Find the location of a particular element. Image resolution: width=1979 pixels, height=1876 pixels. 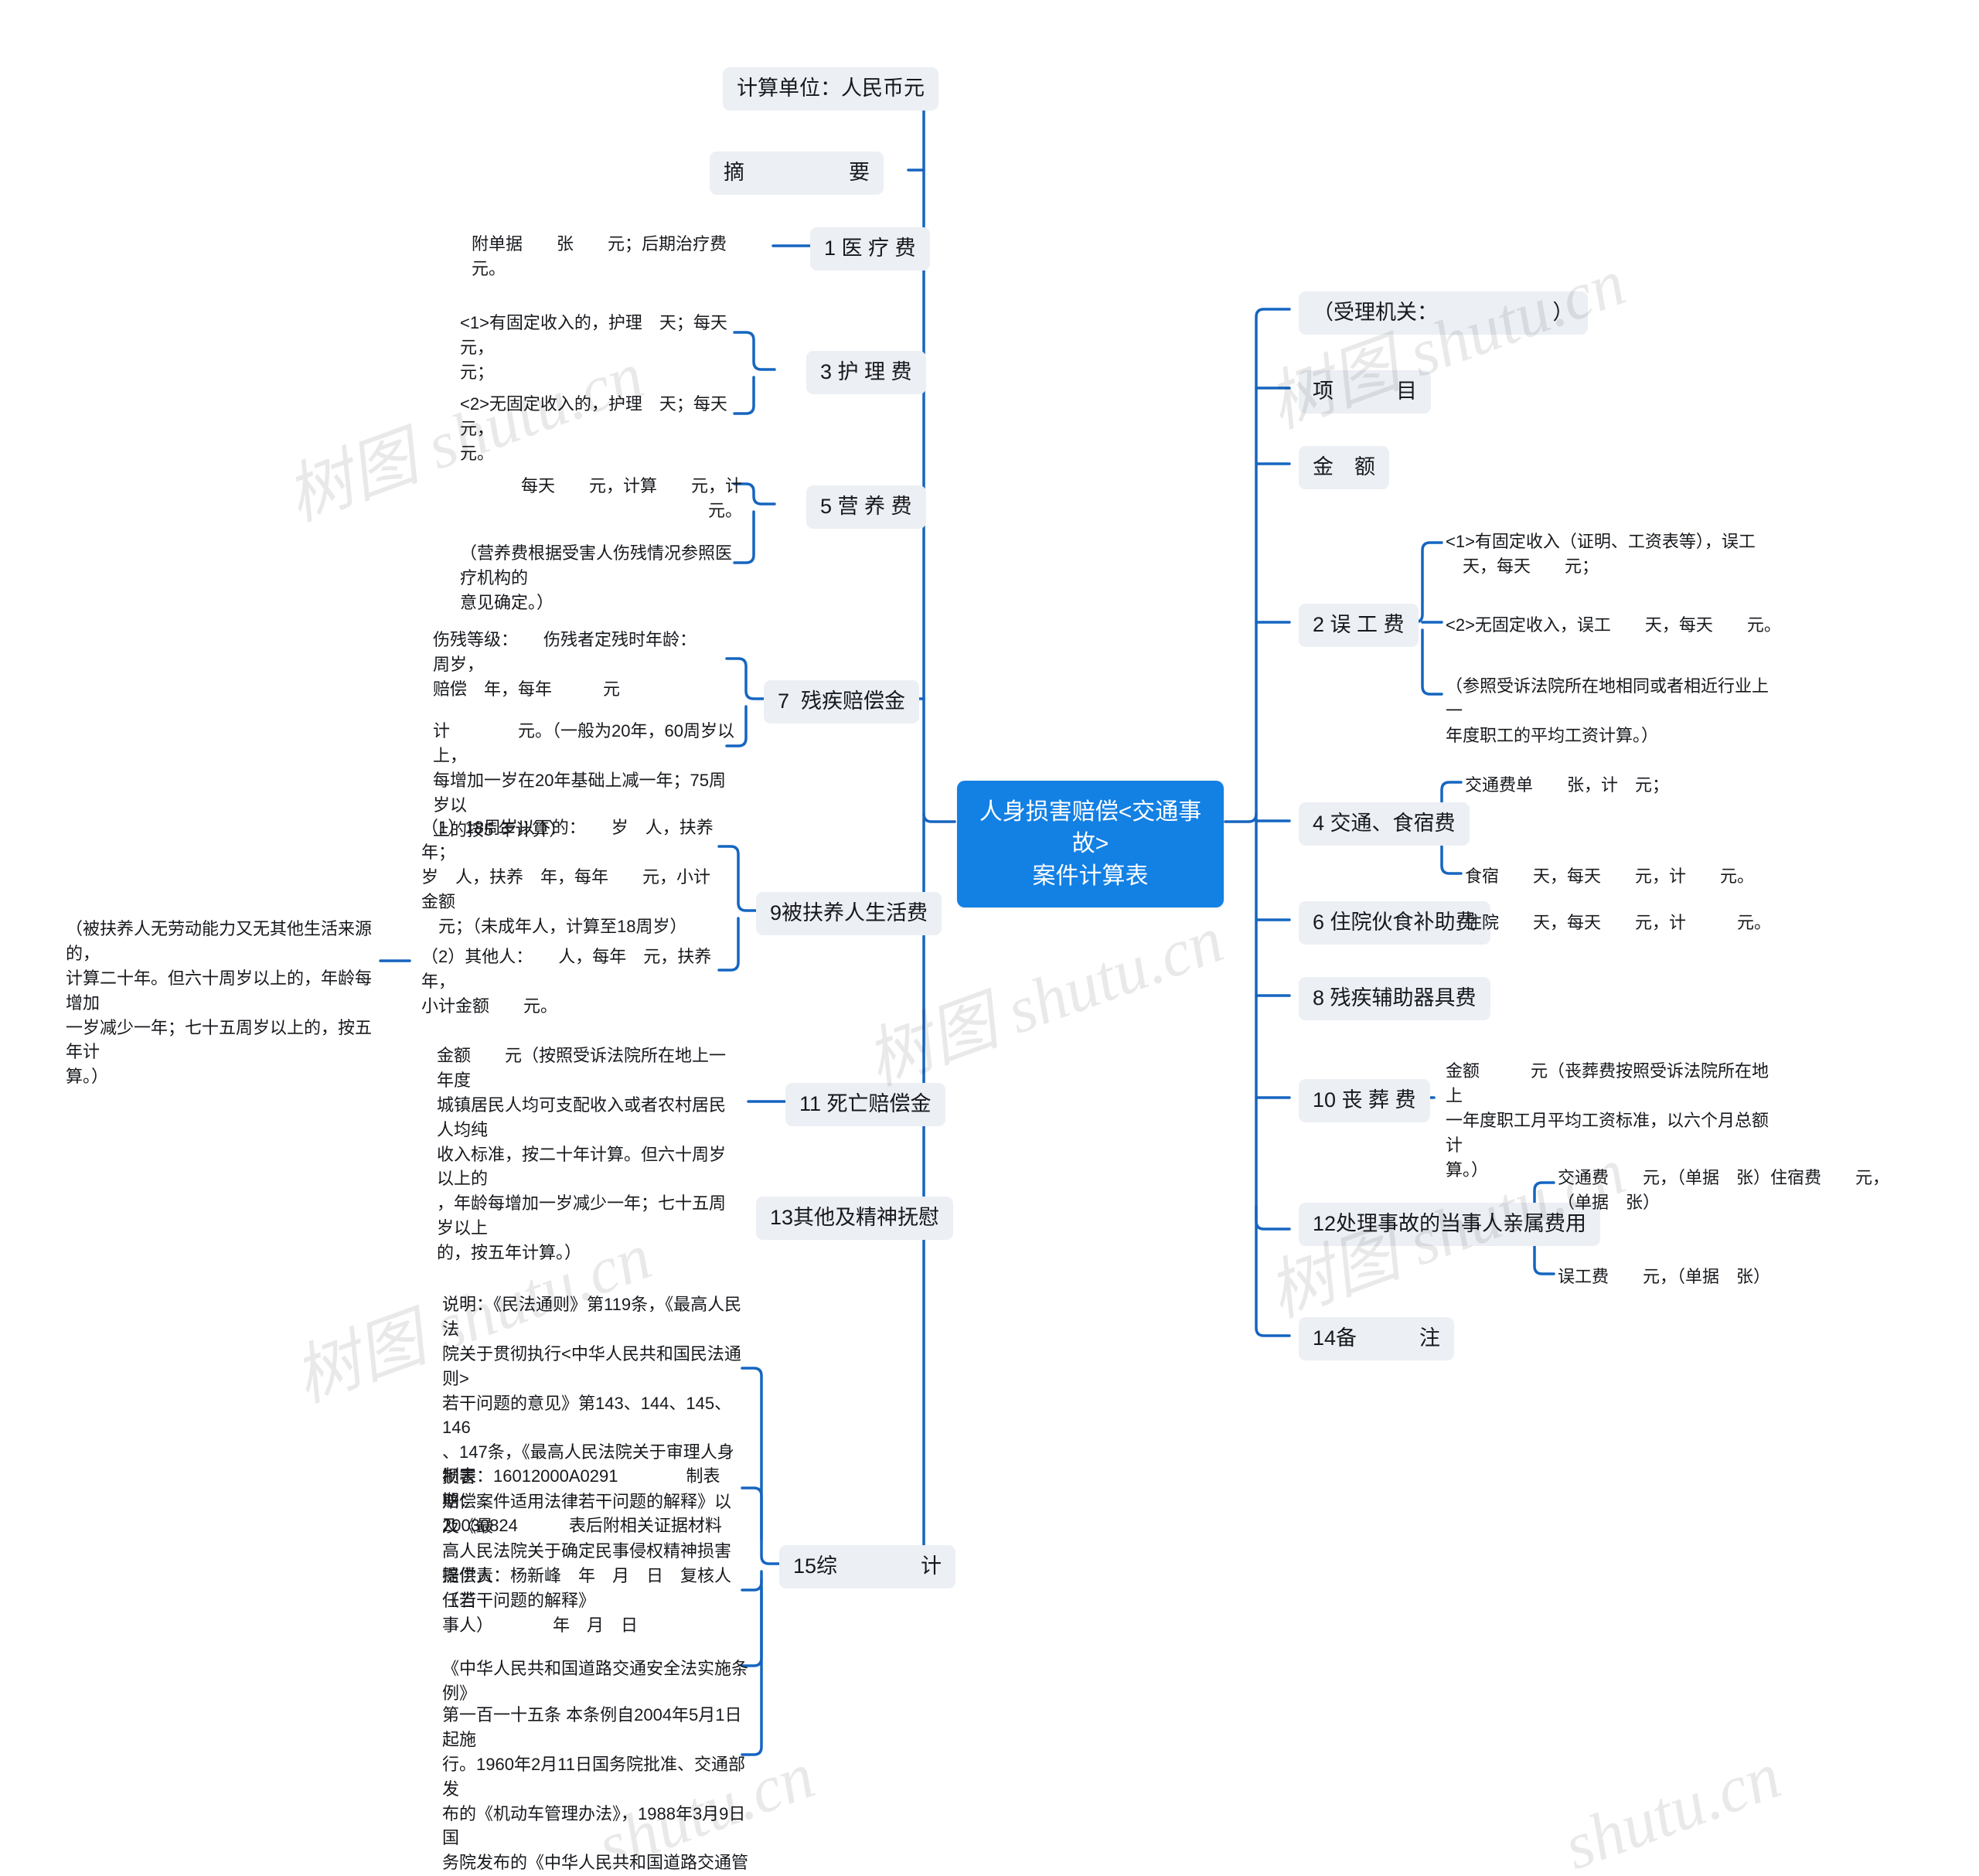

leaf-nursing-fixed-income: <1>有固定收入的，护理 天；每天 元， 元； is located at coordinates (601, 348).